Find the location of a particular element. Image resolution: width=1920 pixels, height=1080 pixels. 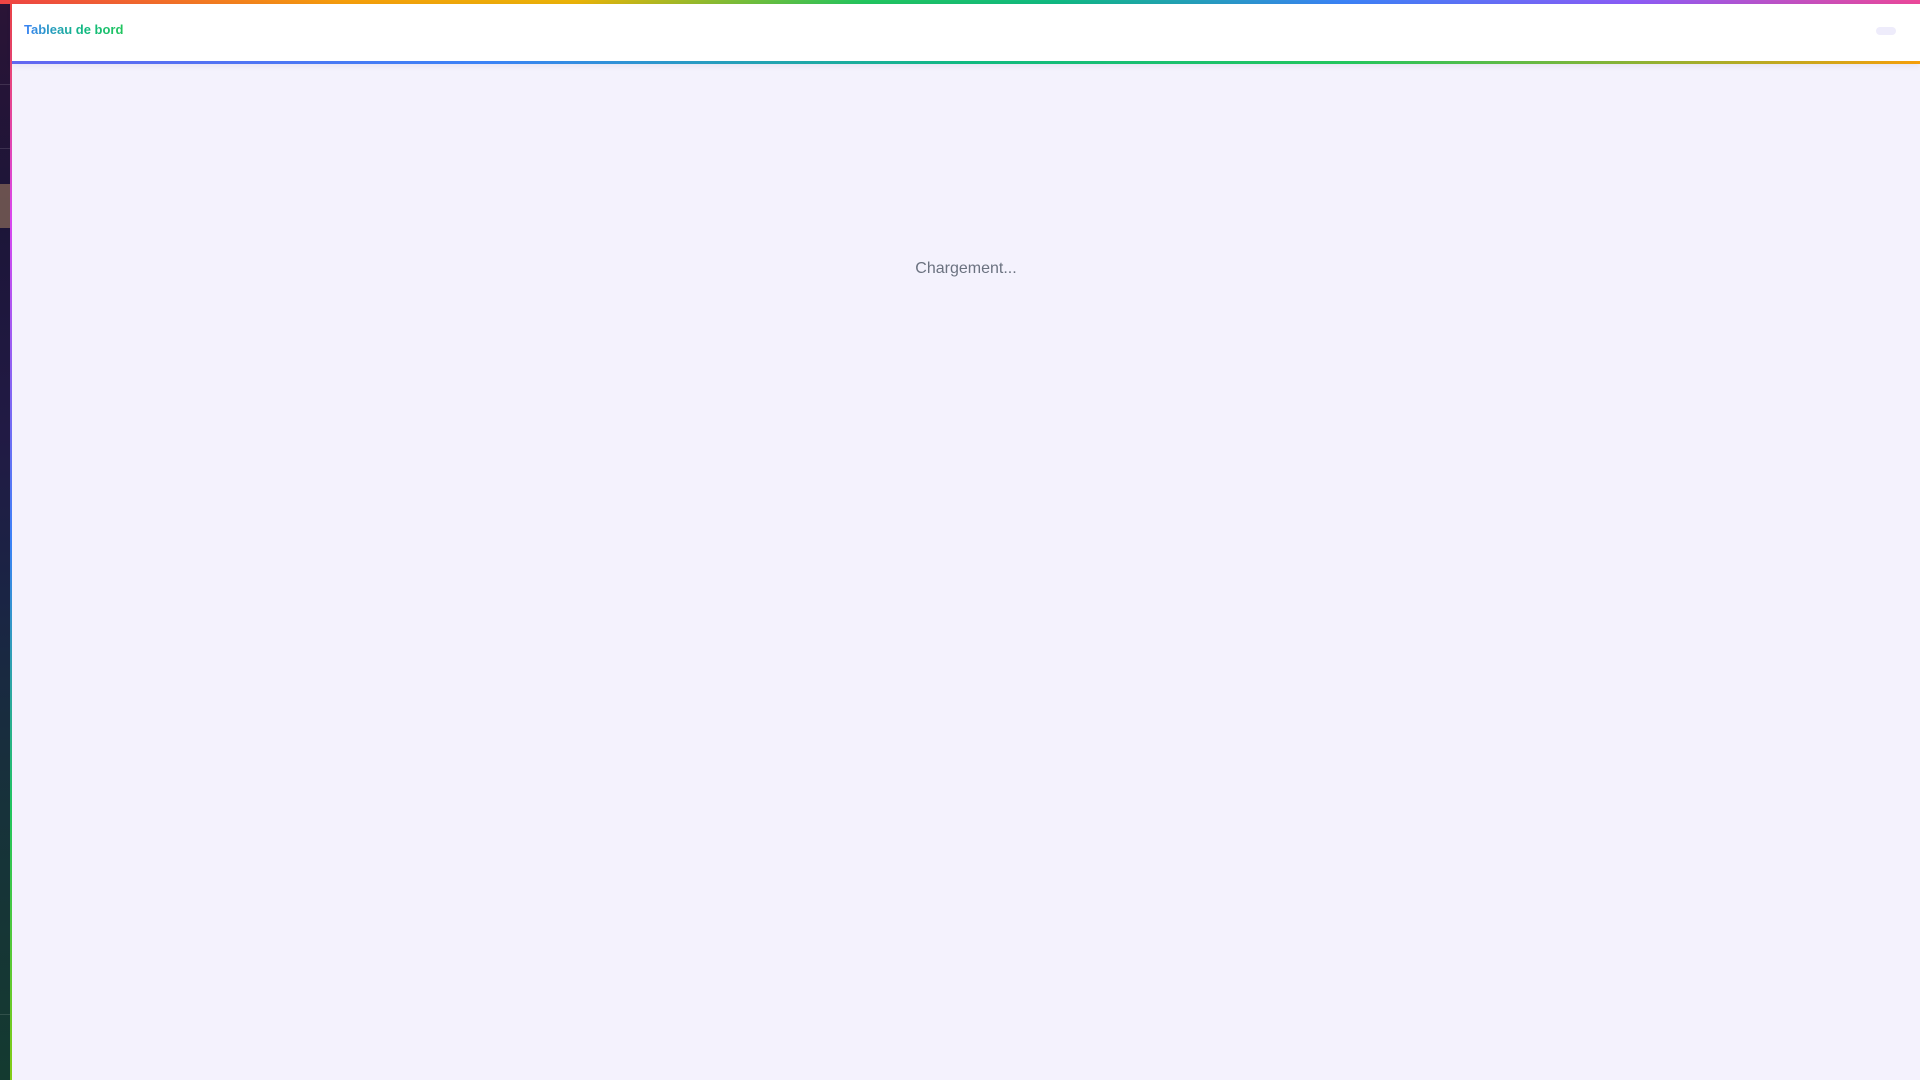

header-action-button is located at coordinates (1886, 31).